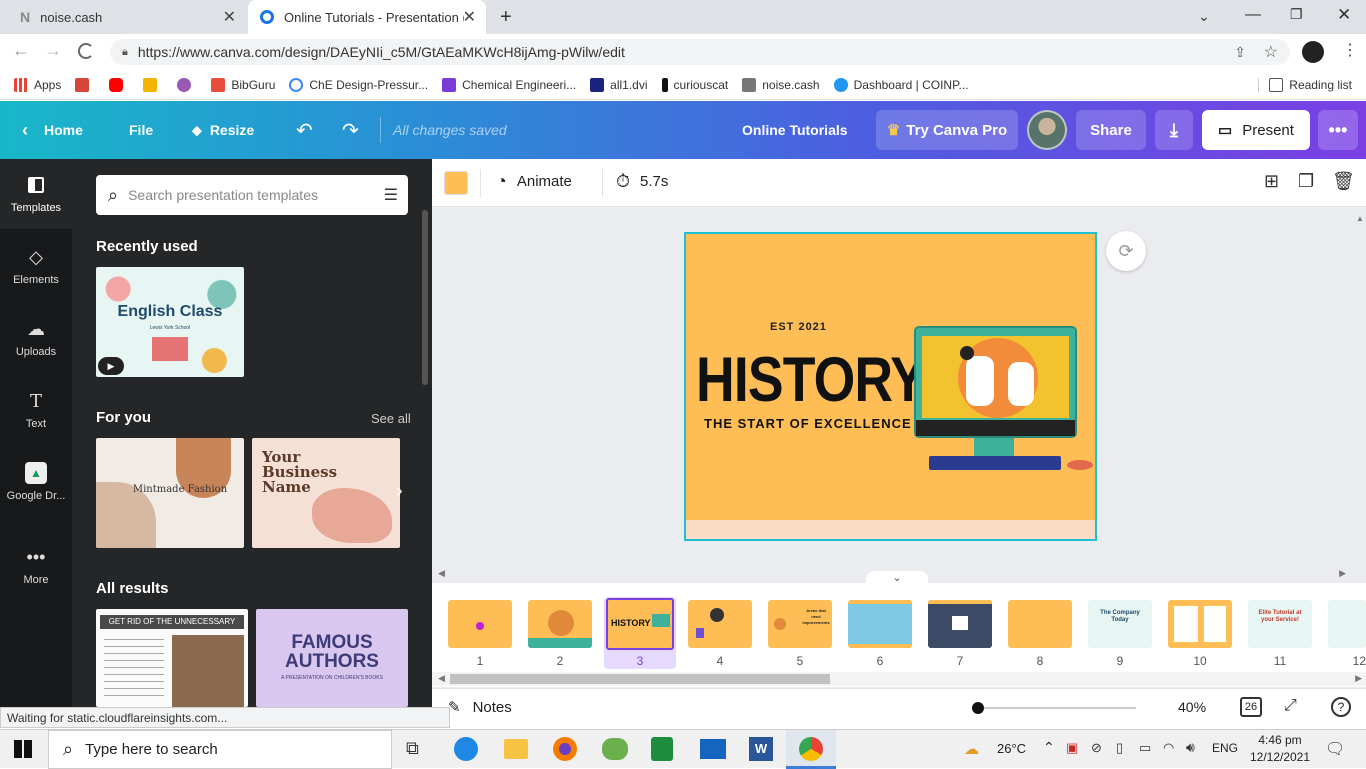  What do you see at coordinates (170, 493) in the screenshot?
I see `template-mintmade: Mintmade Fashion` at bounding box center [170, 493].